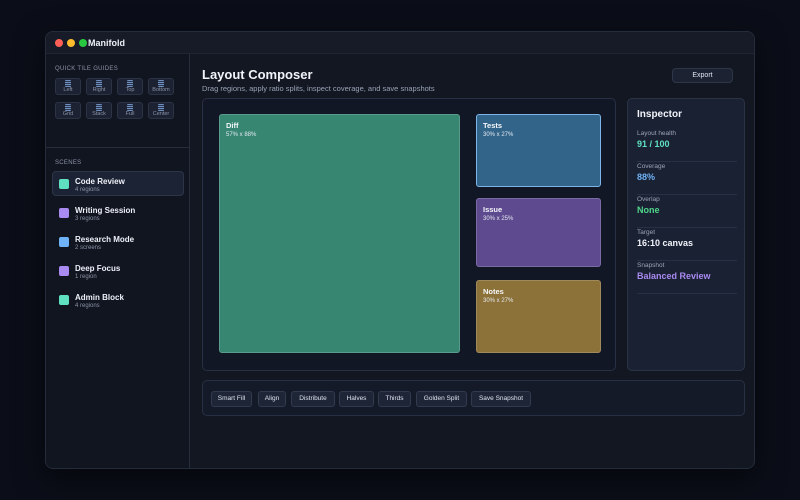 This screenshot has width=800, height=500. I want to click on tile-guide-center: Center, so click(161, 110).